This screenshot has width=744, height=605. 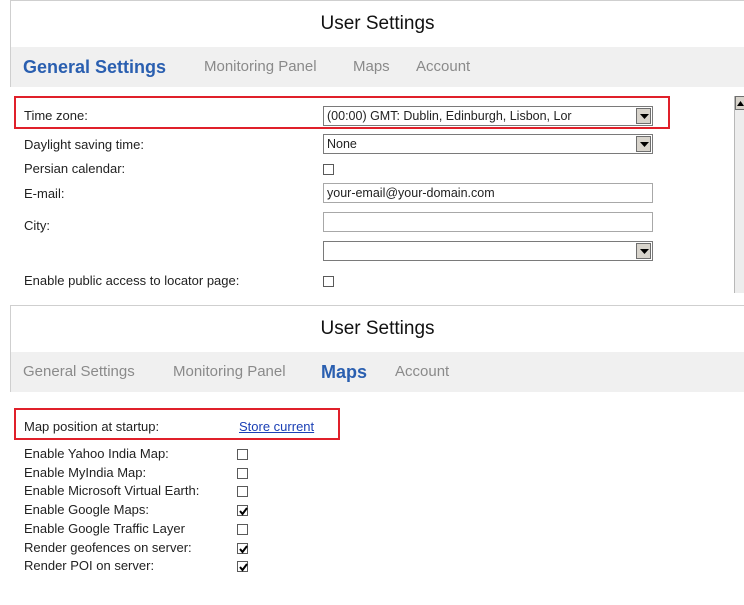 What do you see at coordinates (488, 144) in the screenshot?
I see `daylight-saving-select: None` at bounding box center [488, 144].